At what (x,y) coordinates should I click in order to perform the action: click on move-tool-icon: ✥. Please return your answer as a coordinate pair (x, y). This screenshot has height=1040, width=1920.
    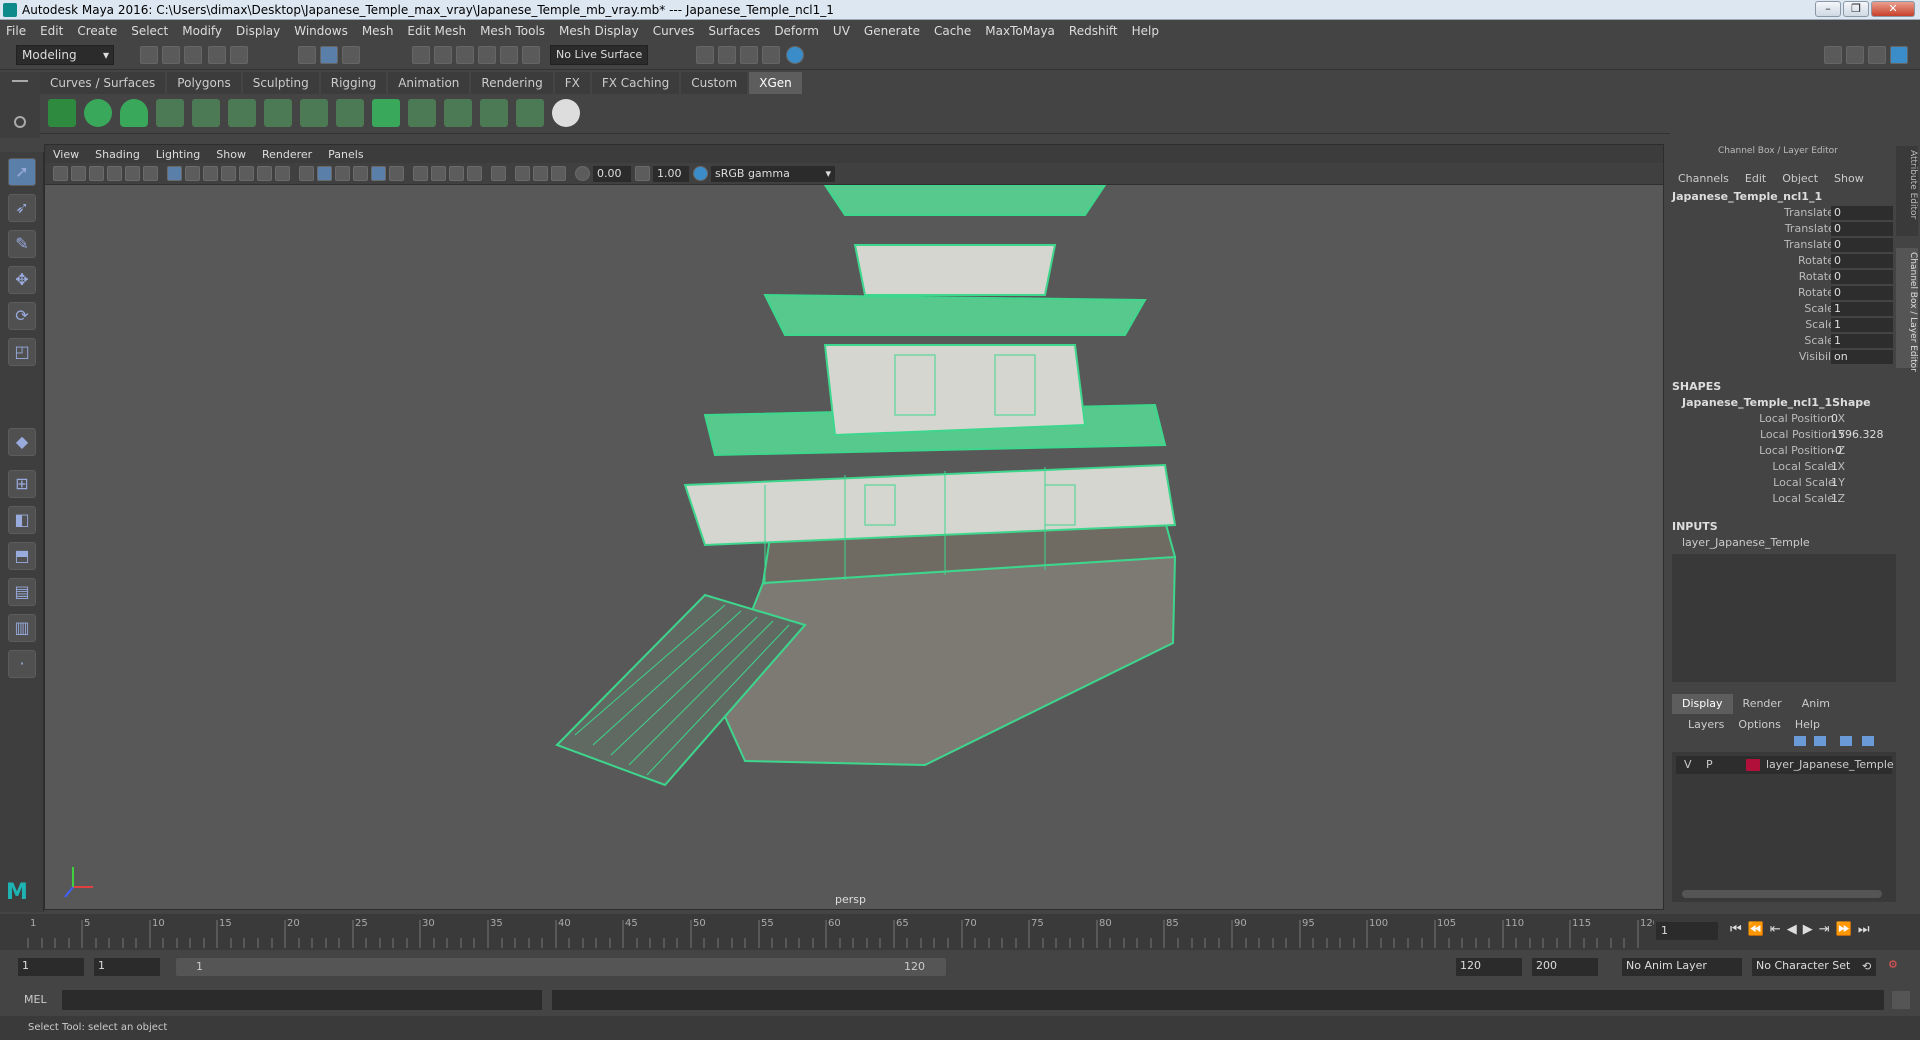
    Looking at the image, I should click on (22, 280).